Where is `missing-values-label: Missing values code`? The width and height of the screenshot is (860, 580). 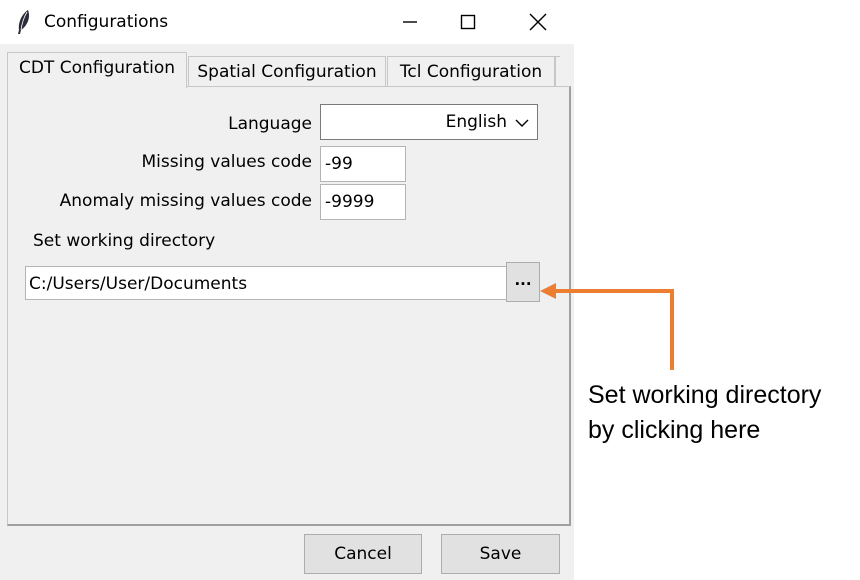
missing-values-label: Missing values code is located at coordinates (227, 162).